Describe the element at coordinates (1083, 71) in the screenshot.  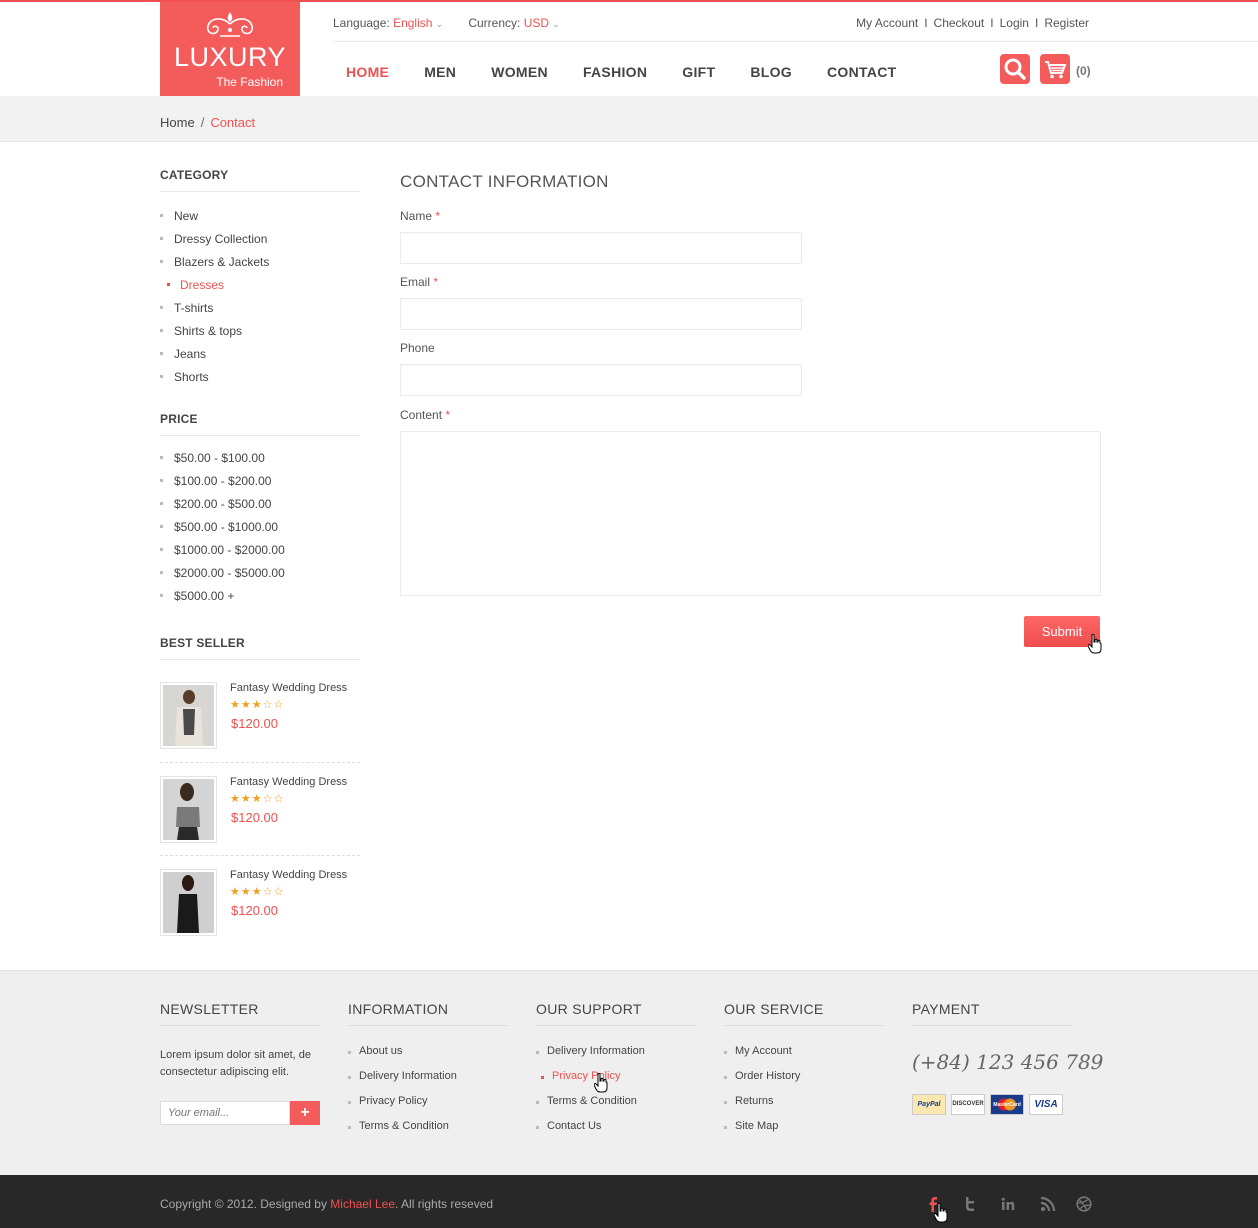
I see `cart-count: (0)` at that location.